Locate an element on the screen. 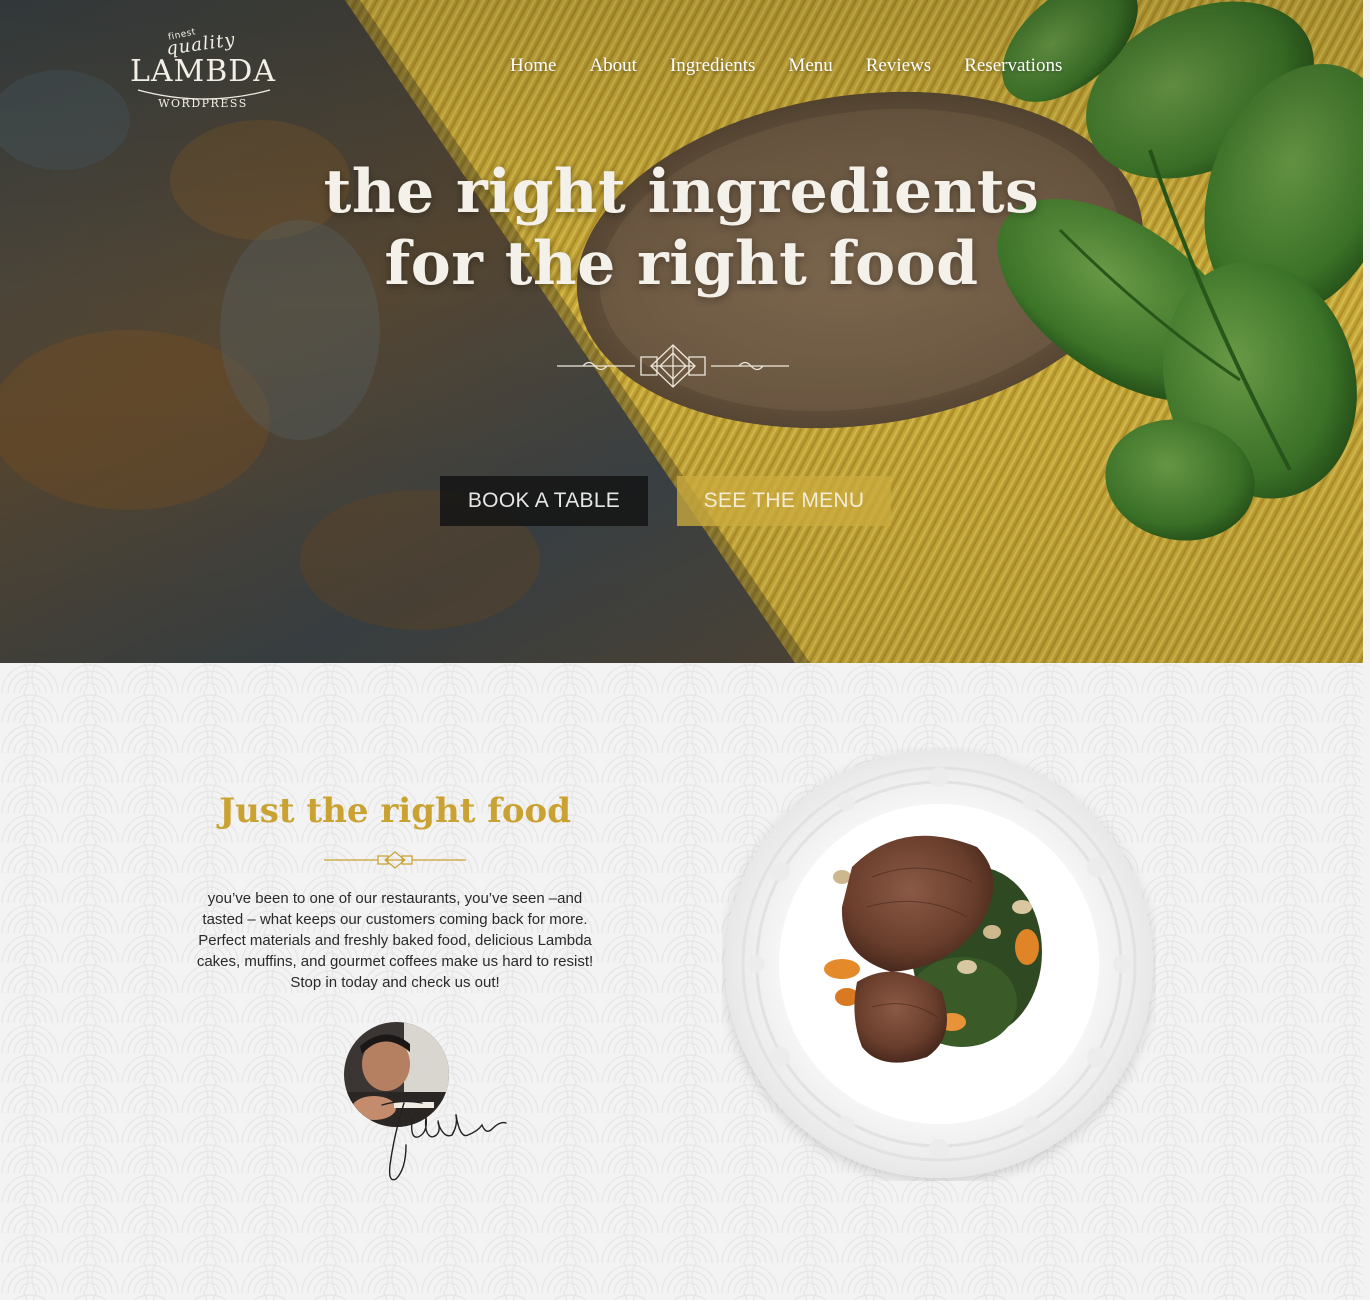 This screenshot has height=1300, width=1370. site-logo: finest quality LAMBDA WORDPRESS is located at coordinates (203, 72).